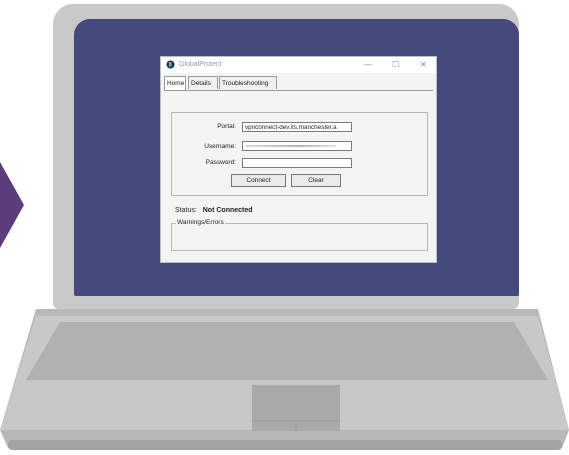 This screenshot has height=455, width=569. I want to click on username-label: Username:, so click(220, 146).